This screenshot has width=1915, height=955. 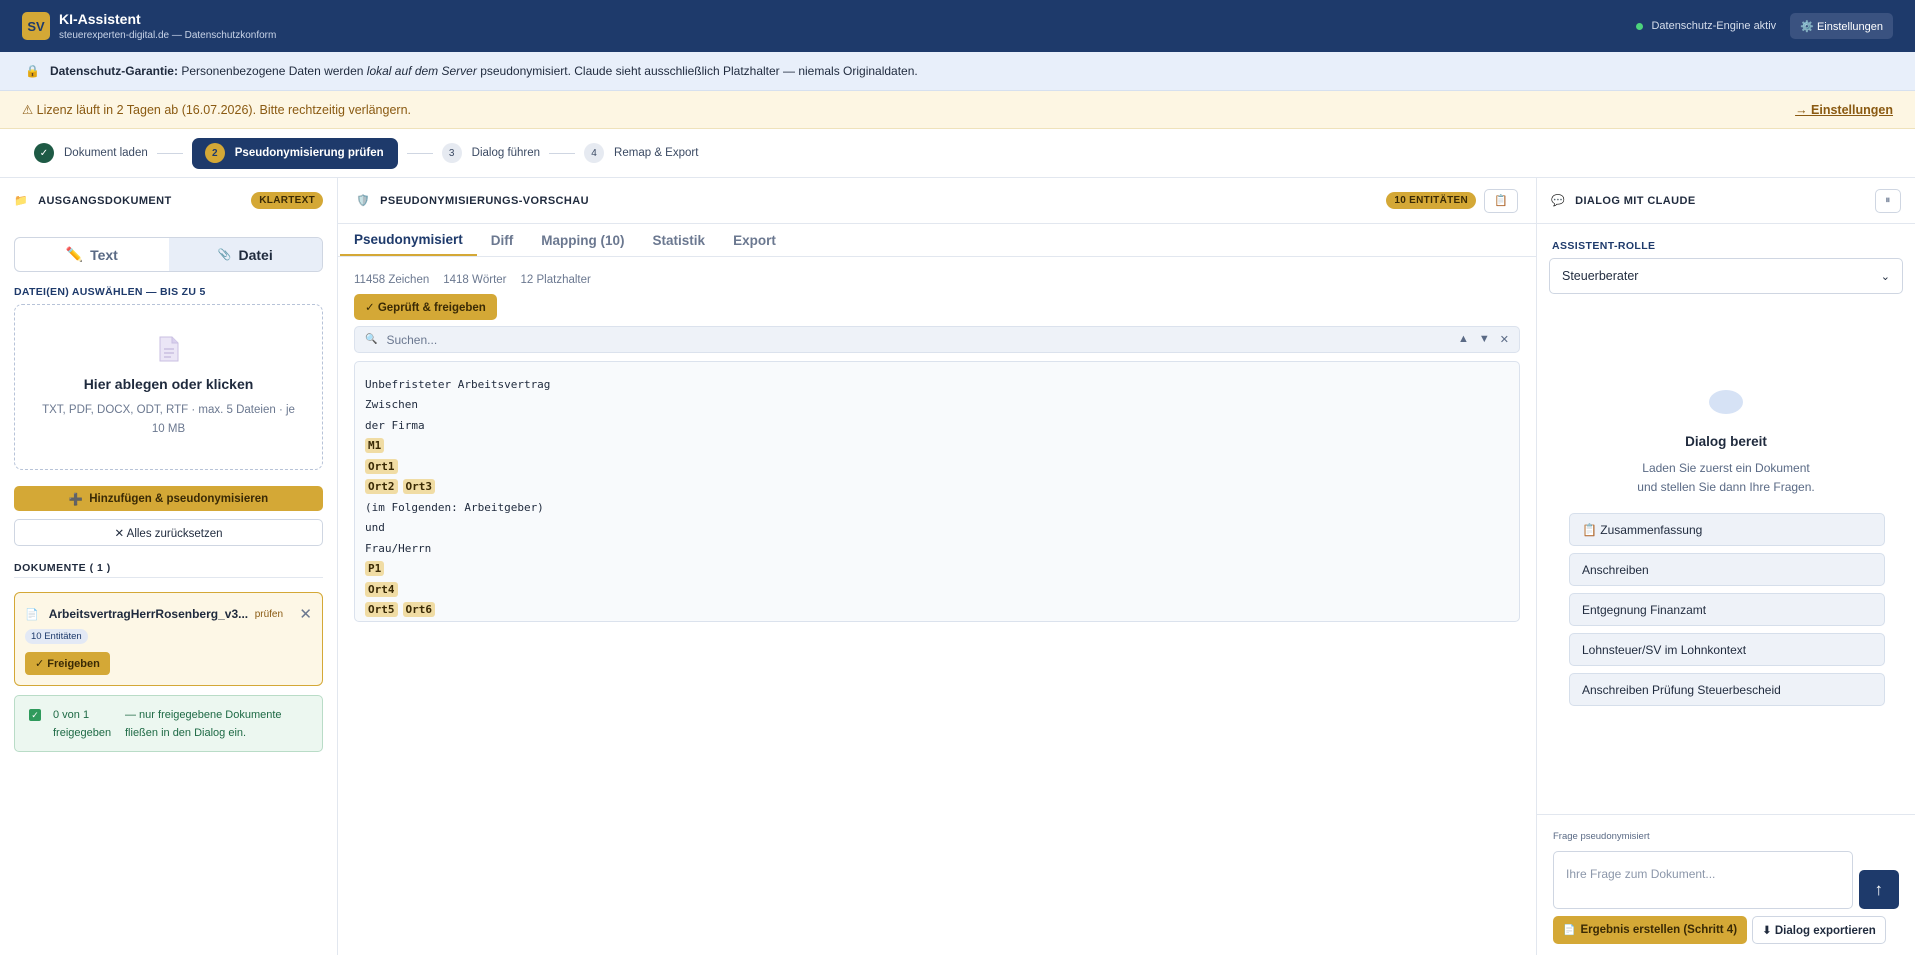 I want to click on folder-icon: 📁, so click(x=21, y=201).